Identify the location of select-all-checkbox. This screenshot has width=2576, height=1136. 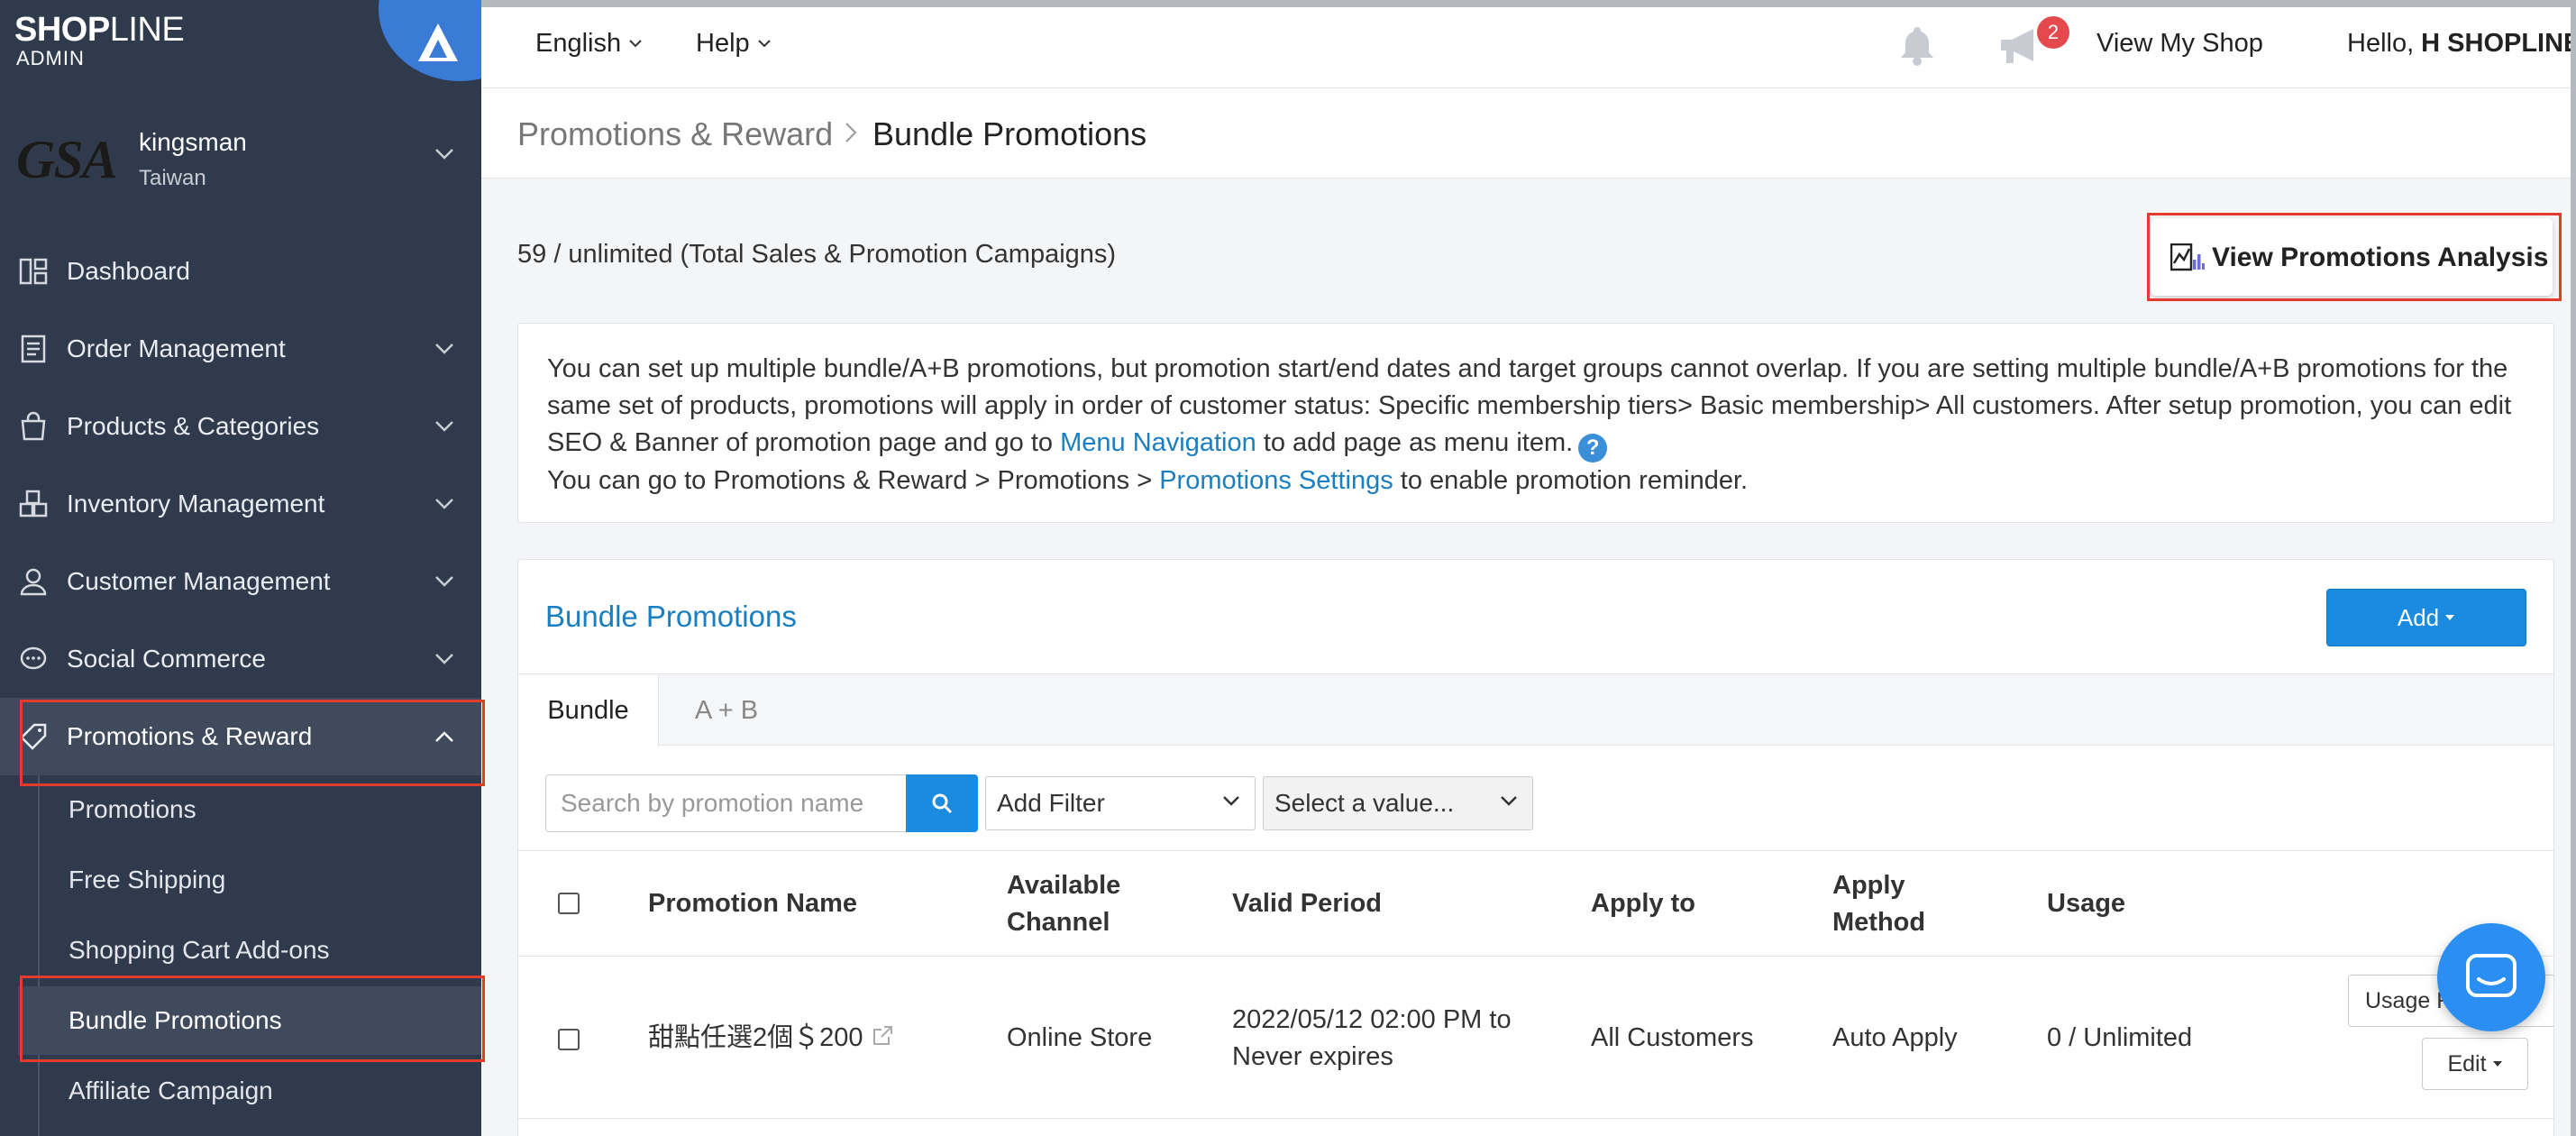
(569, 903).